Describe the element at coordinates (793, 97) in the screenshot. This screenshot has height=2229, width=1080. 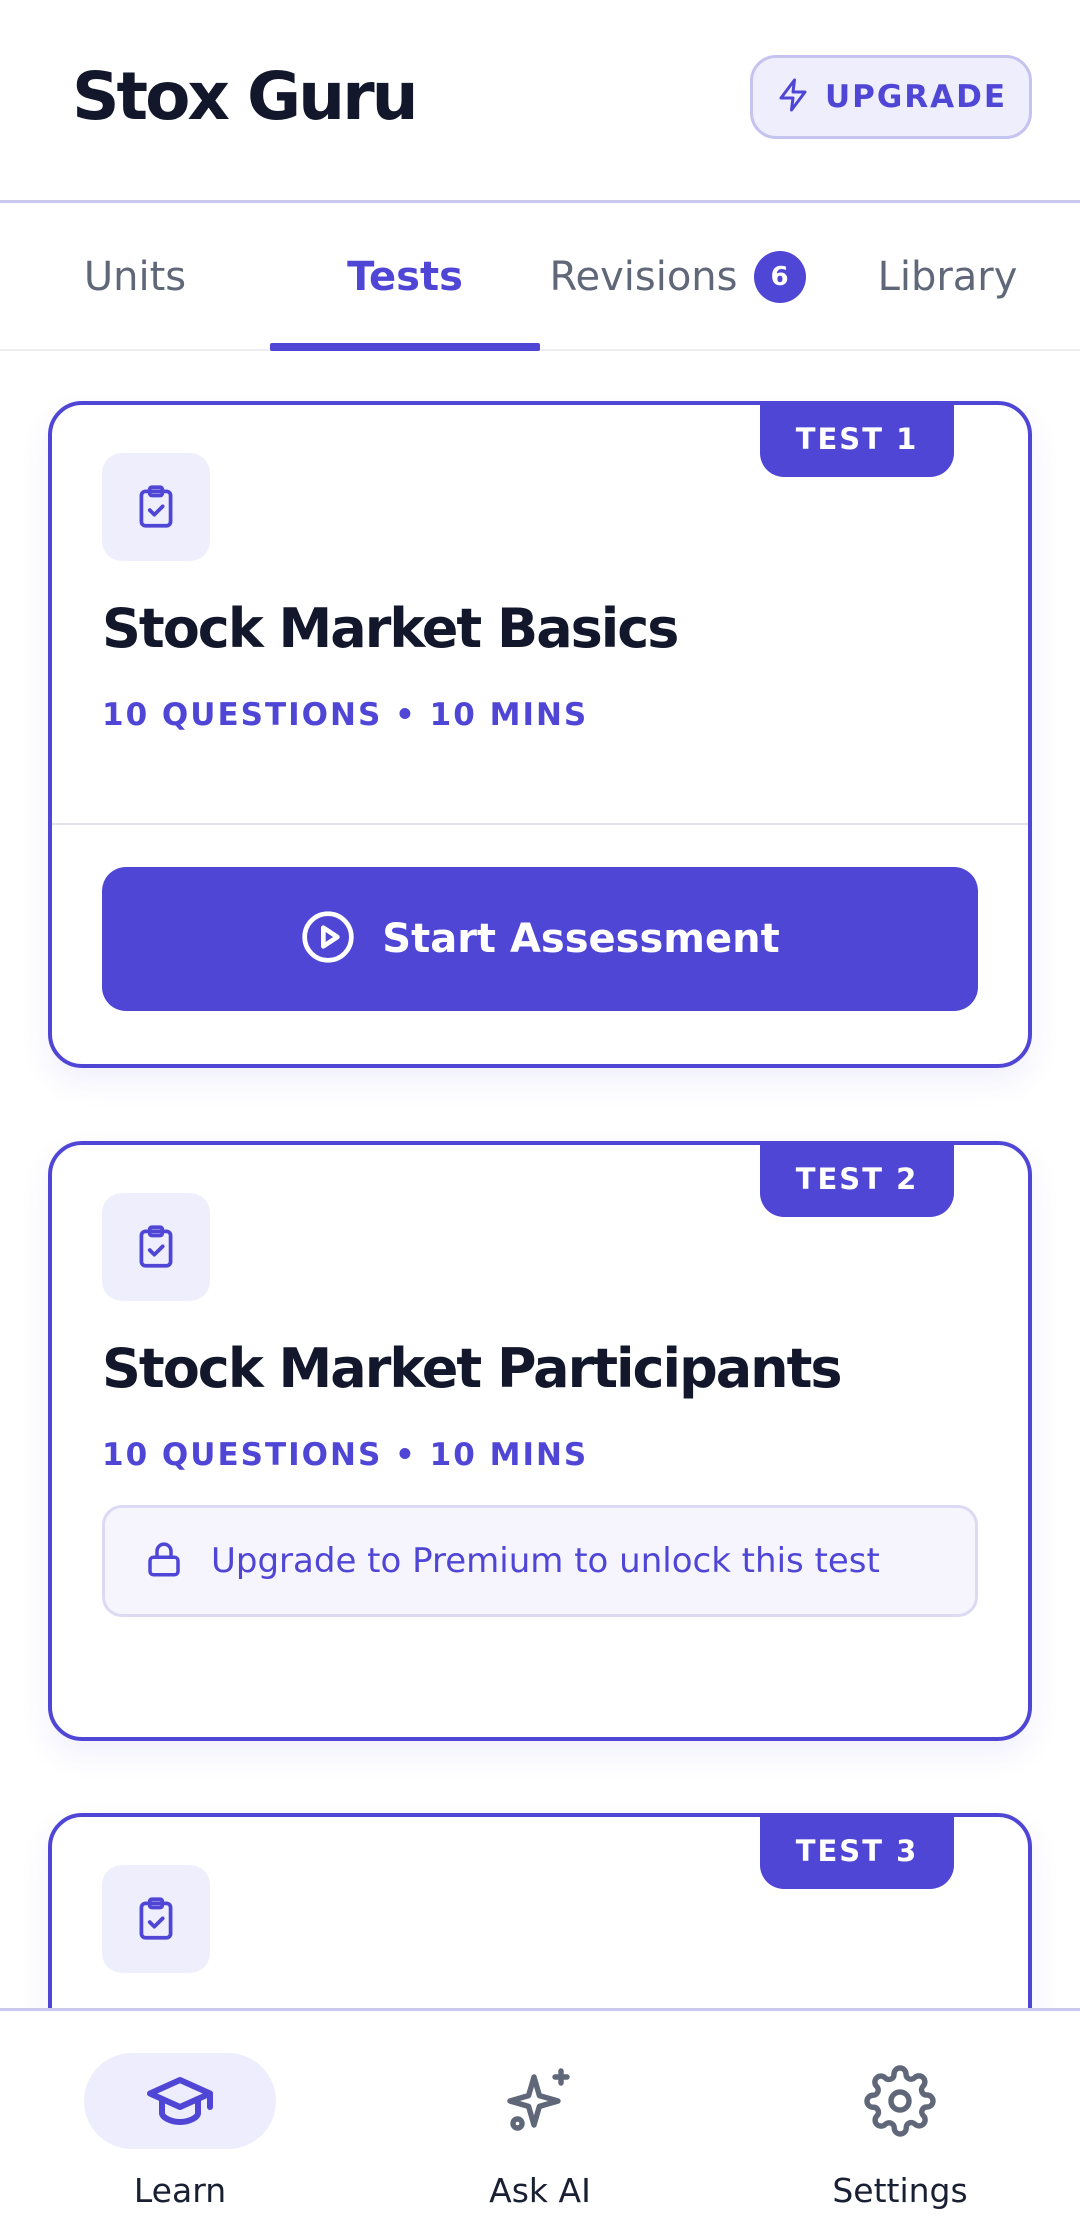
I see `lightning-bolt-icon` at that location.